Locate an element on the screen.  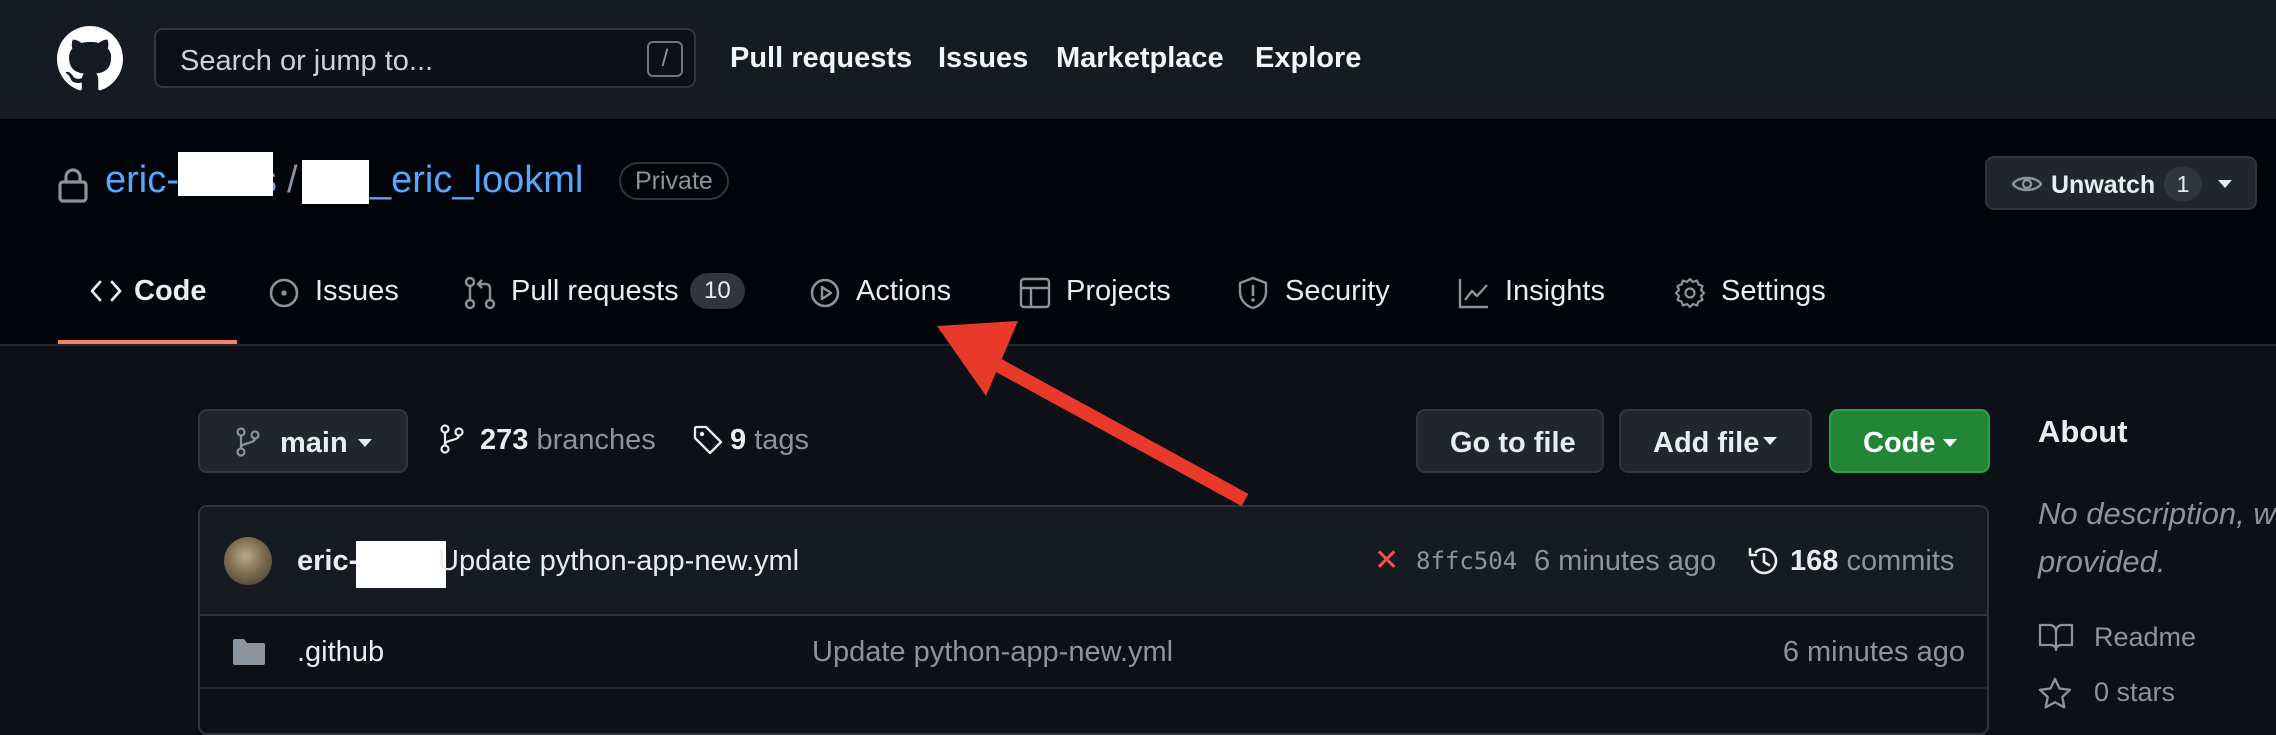
branch-select-button: main is located at coordinates (303, 441).